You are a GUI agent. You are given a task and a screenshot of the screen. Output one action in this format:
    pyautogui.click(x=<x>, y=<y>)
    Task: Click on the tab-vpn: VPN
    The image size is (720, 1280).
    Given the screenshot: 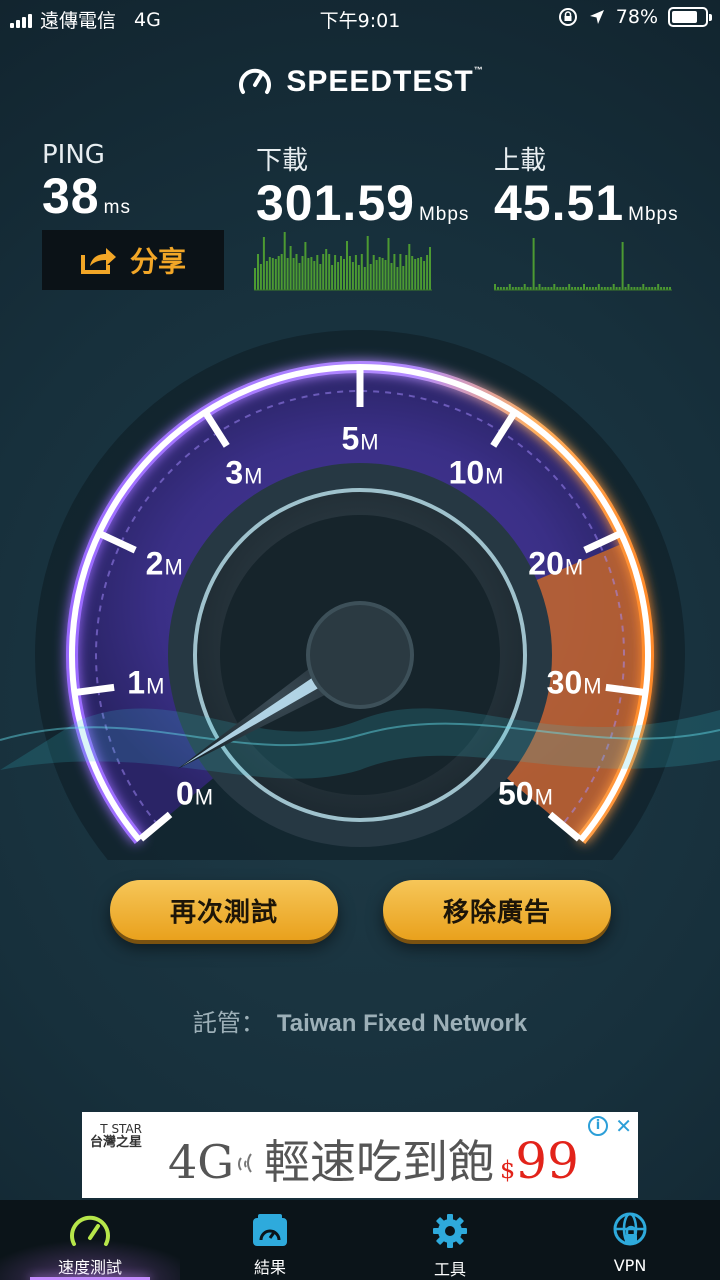 What is the action you would take?
    pyautogui.click(x=630, y=1240)
    